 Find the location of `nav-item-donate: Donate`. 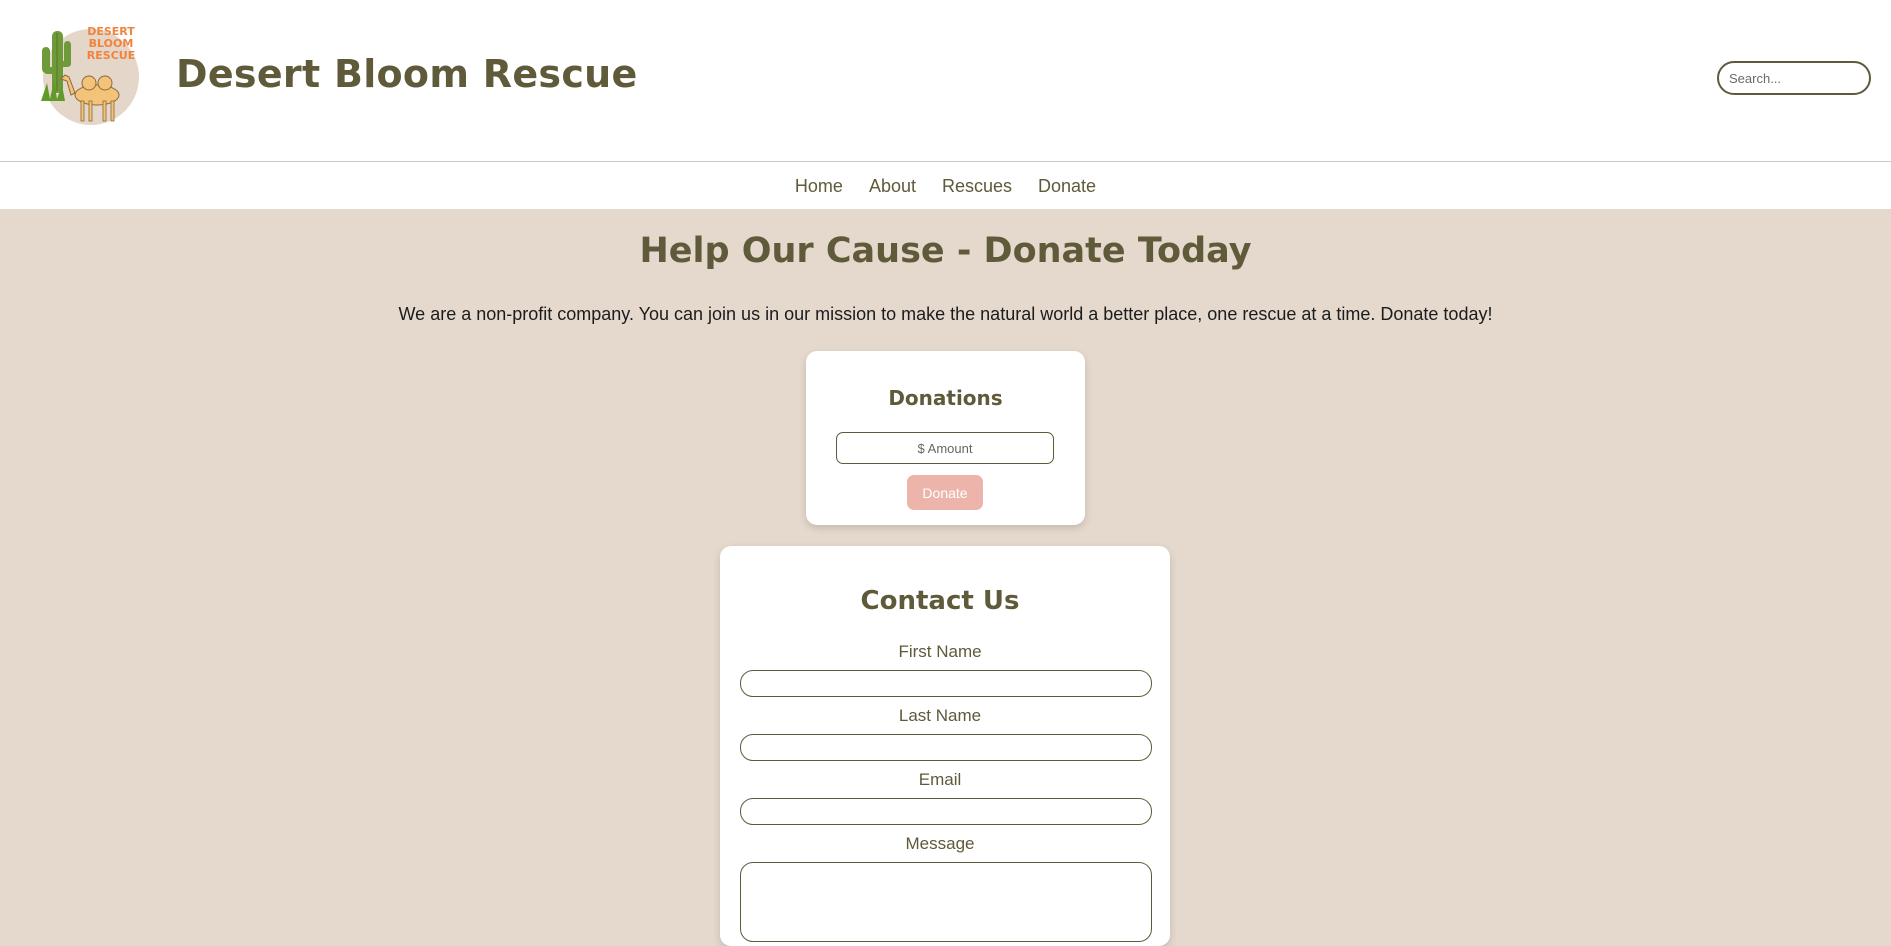

nav-item-donate: Donate is located at coordinates (1067, 185).